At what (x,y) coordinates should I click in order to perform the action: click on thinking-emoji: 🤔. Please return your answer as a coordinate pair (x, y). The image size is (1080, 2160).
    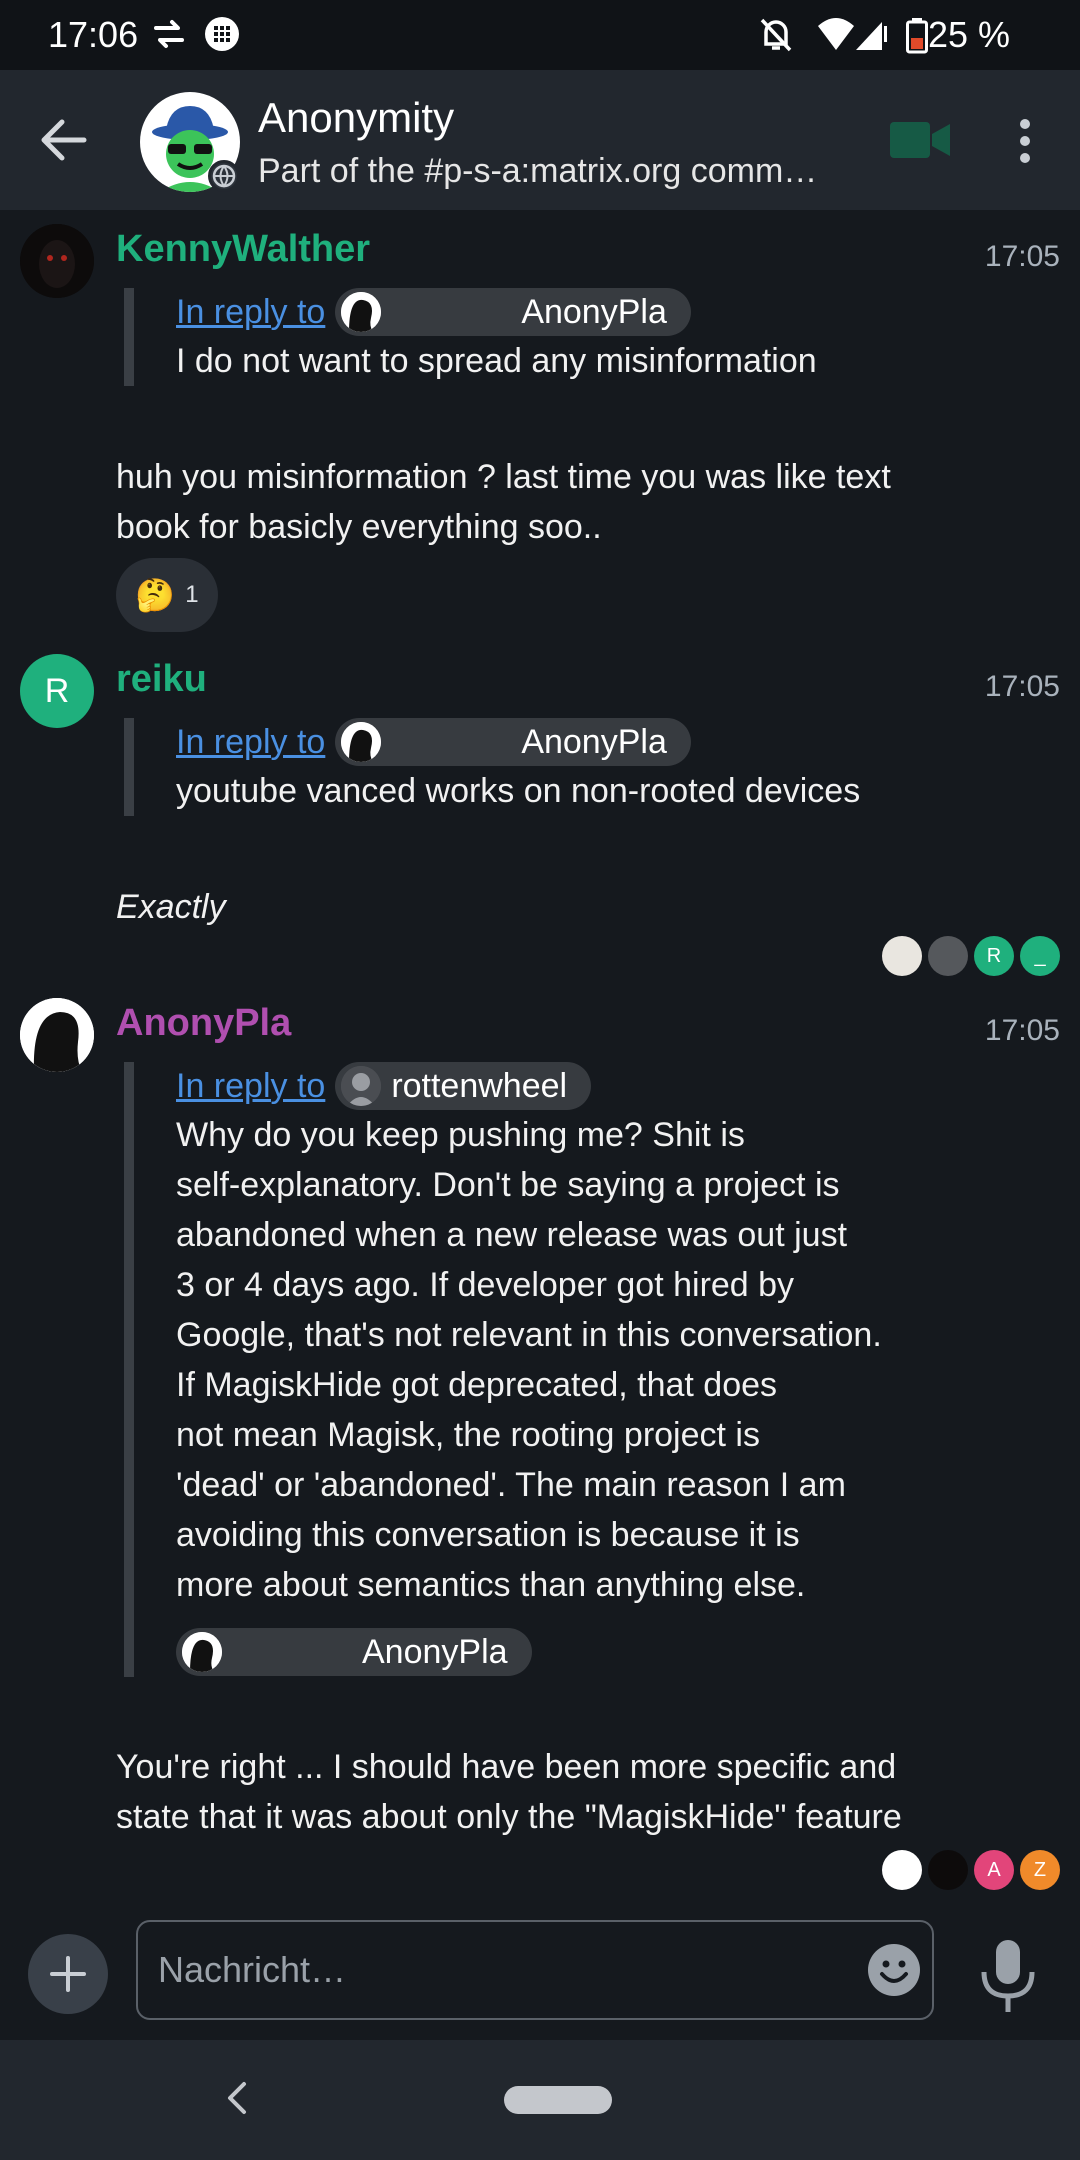
    Looking at the image, I should click on (155, 595).